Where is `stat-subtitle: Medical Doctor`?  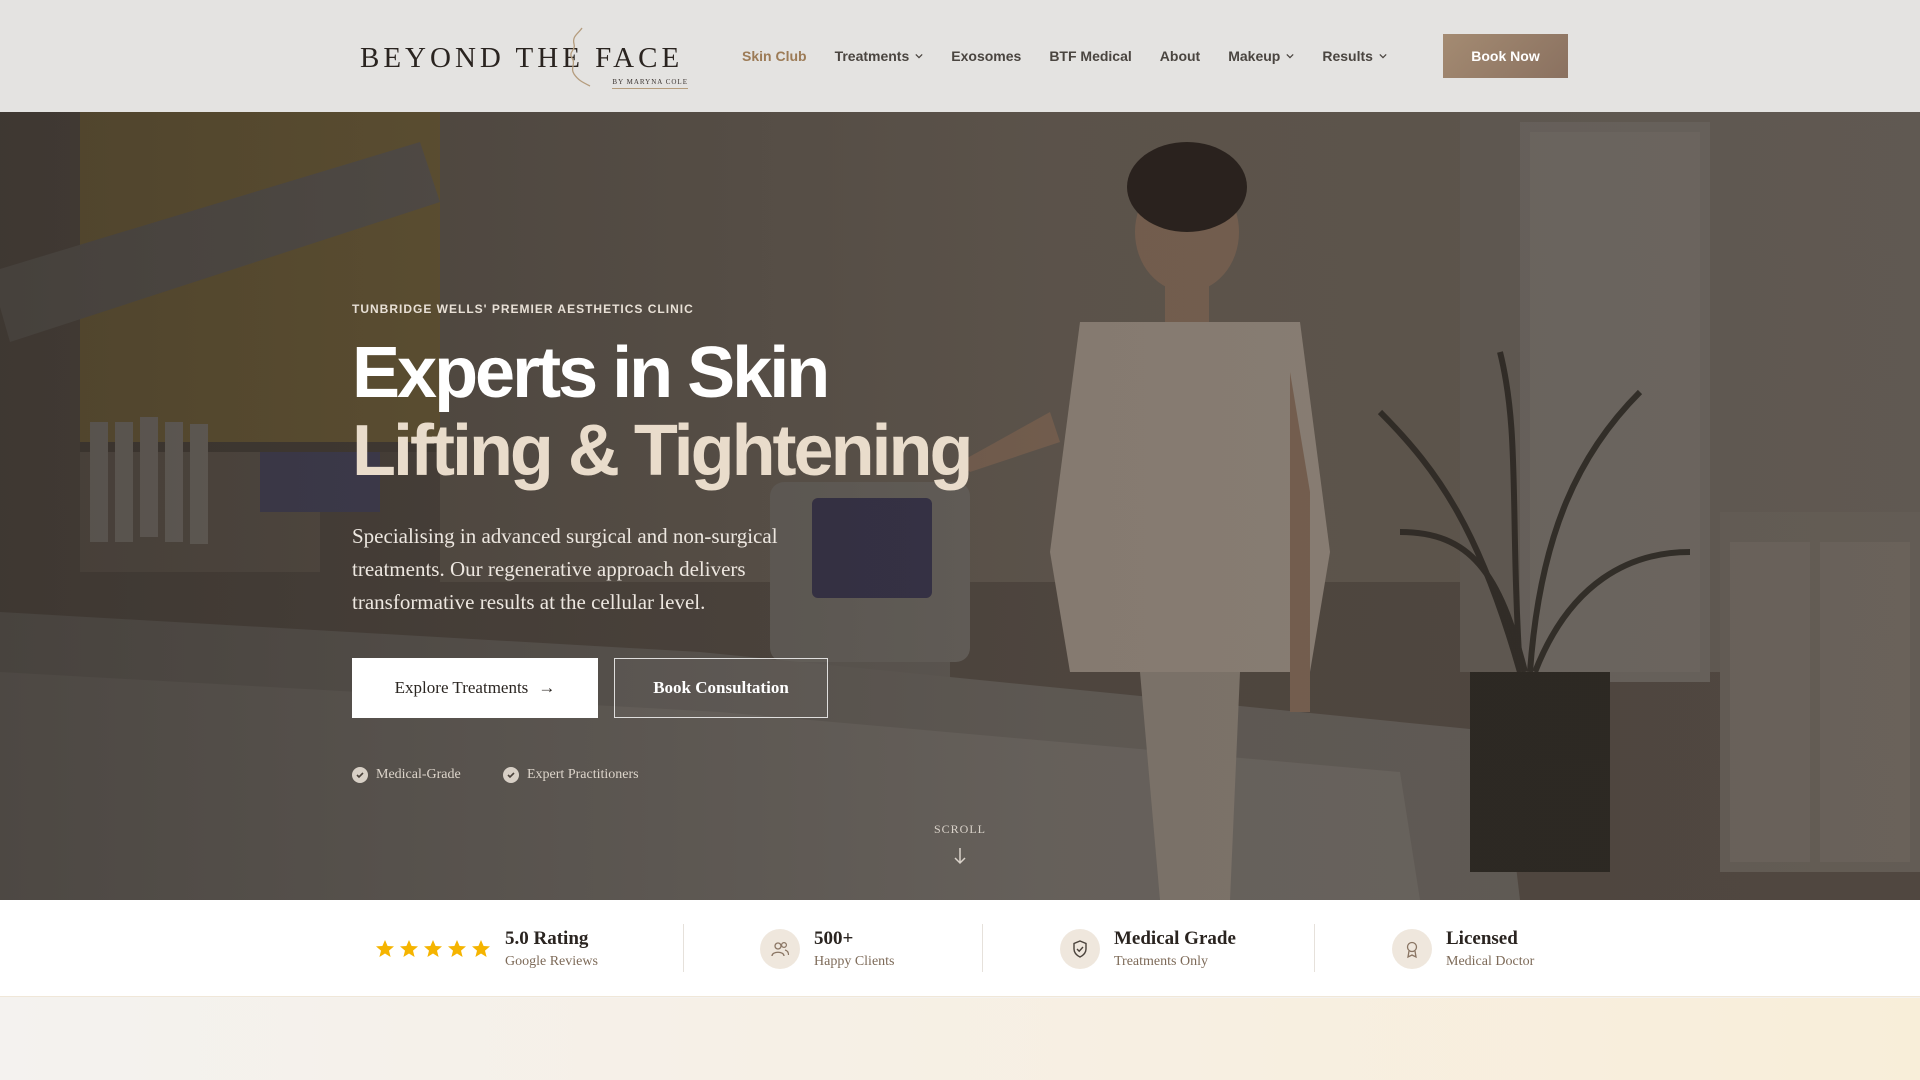
stat-subtitle: Medical Doctor is located at coordinates (1490, 961).